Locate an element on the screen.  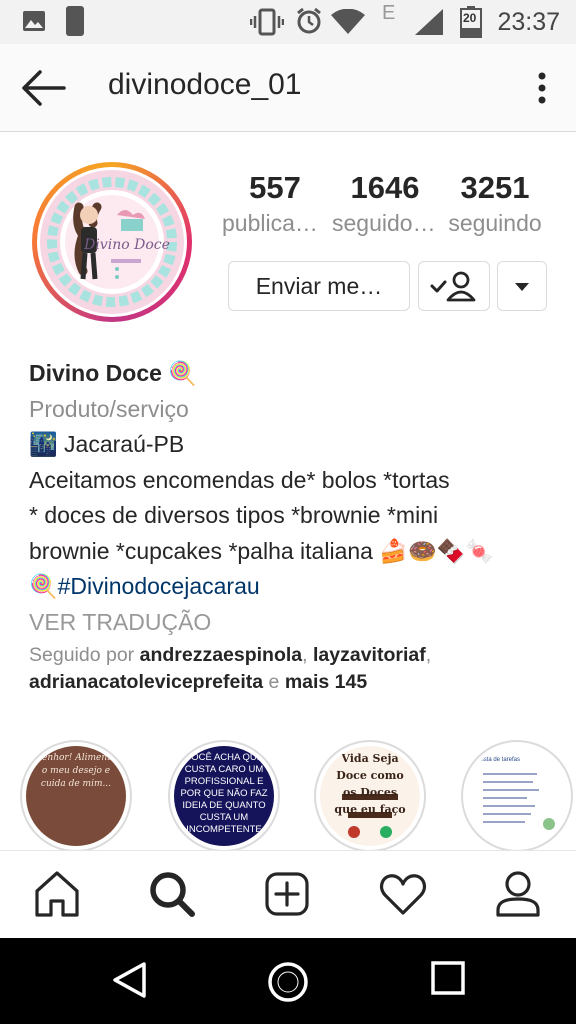
bio-name-line: Divino Doce 🍭 is located at coordinates (294, 374).